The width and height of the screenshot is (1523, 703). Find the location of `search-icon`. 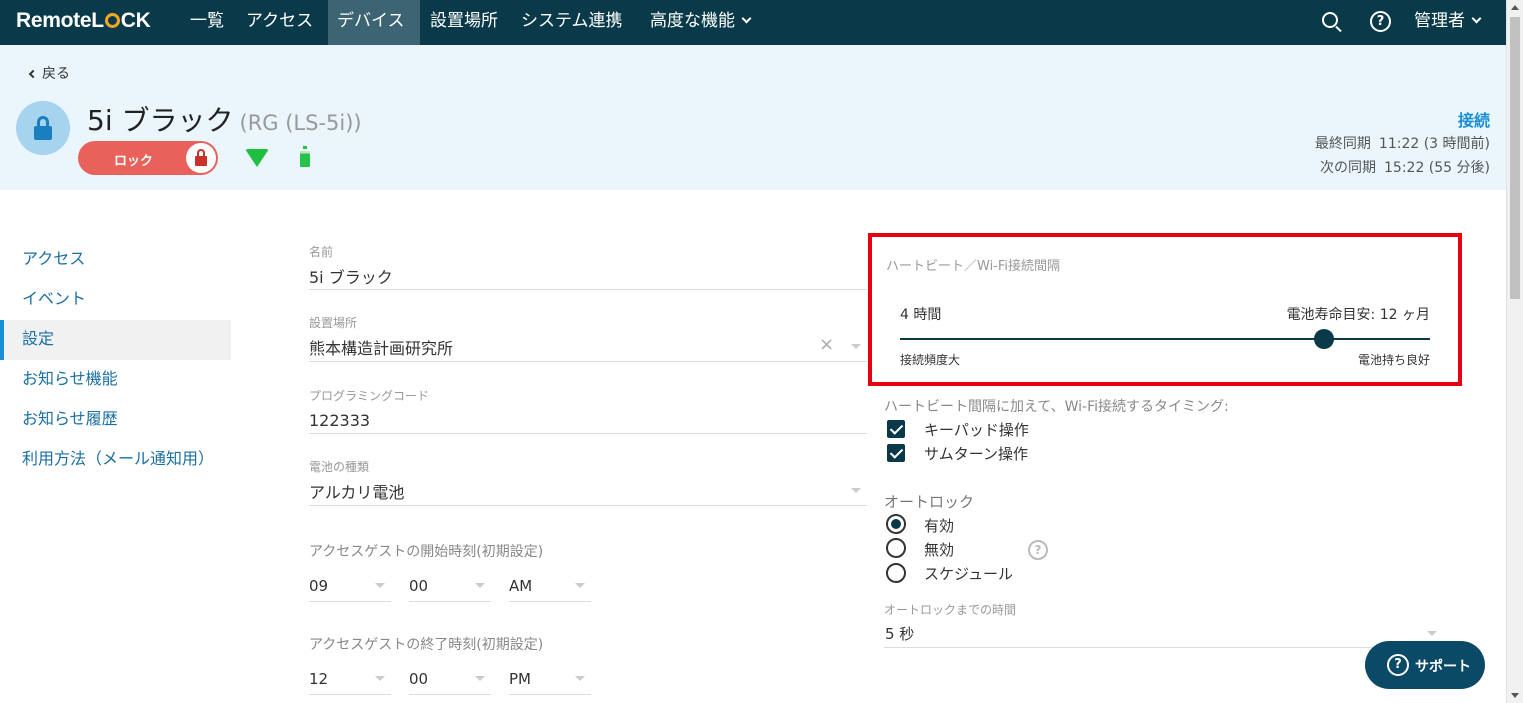

search-icon is located at coordinates (1330, 20).